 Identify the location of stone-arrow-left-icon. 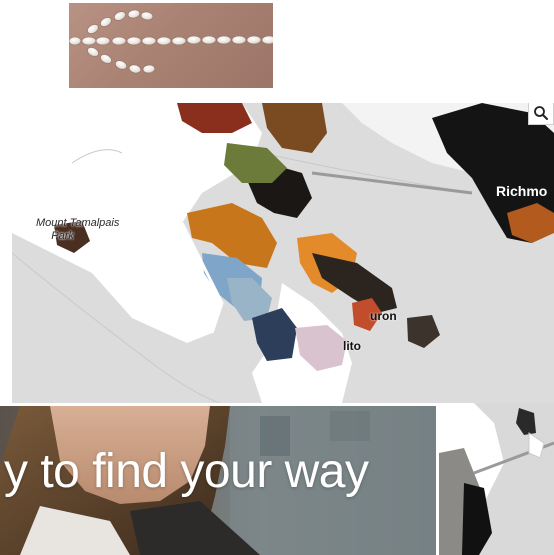
(171, 41).